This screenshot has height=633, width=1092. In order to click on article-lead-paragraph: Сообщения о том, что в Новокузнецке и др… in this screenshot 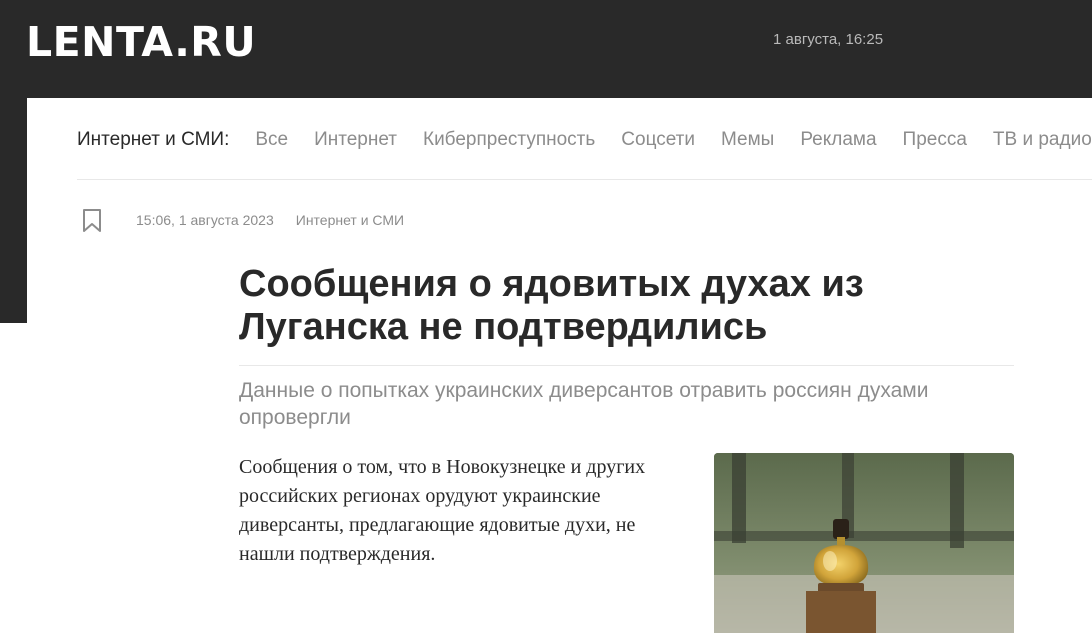, I will do `click(442, 510)`.